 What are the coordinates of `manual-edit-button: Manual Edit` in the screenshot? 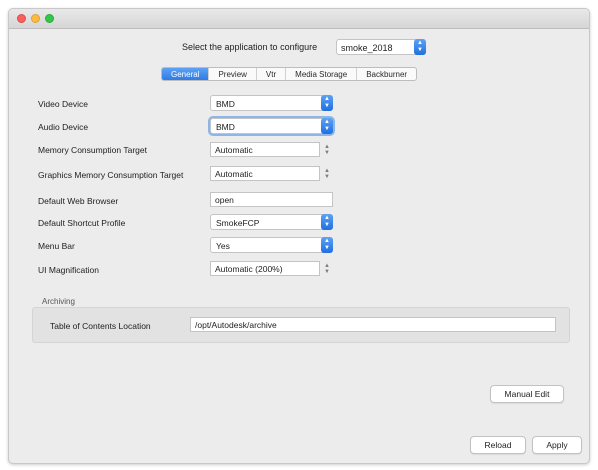 It's located at (527, 394).